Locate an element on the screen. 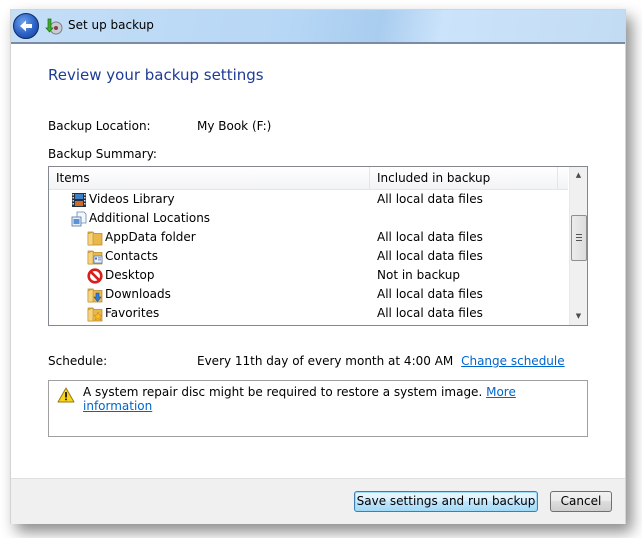  back-button is located at coordinates (26, 26).